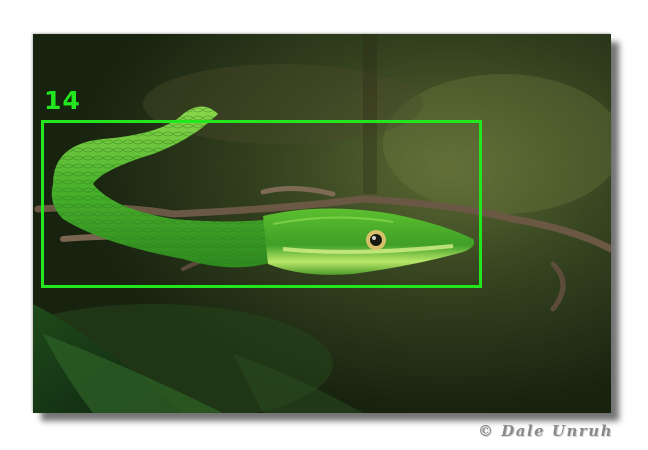 The width and height of the screenshot is (648, 450). What do you see at coordinates (62, 100) in the screenshot?
I see `detection-label: 14` at bounding box center [62, 100].